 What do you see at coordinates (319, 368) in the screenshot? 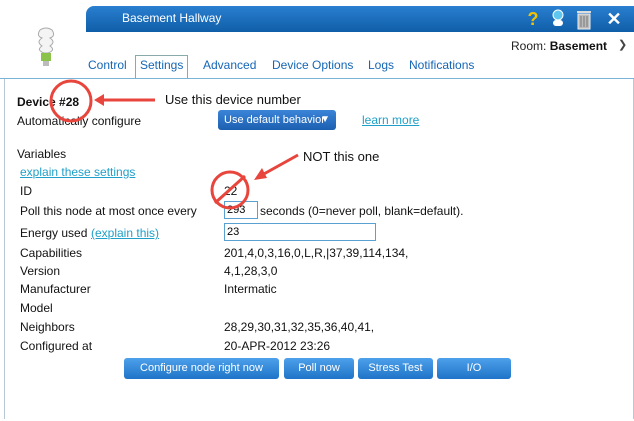
I see `poll-now-button: Poll now` at bounding box center [319, 368].